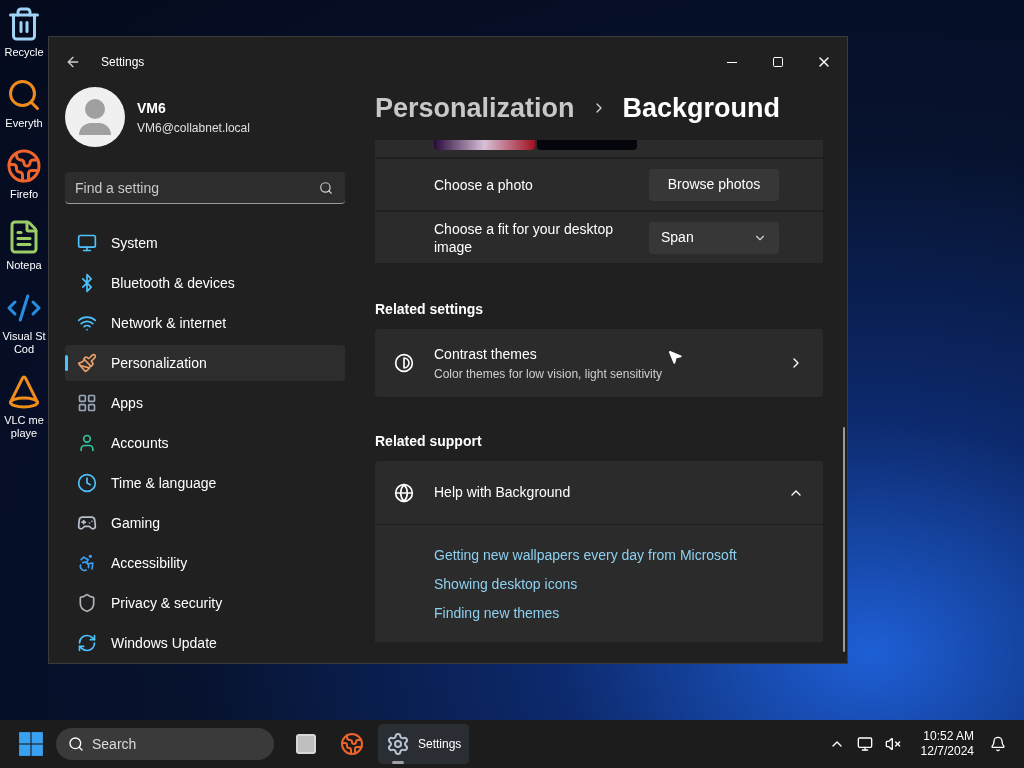 The height and width of the screenshot is (768, 1024). I want to click on help-link: Showing desktop icons, so click(506, 584).